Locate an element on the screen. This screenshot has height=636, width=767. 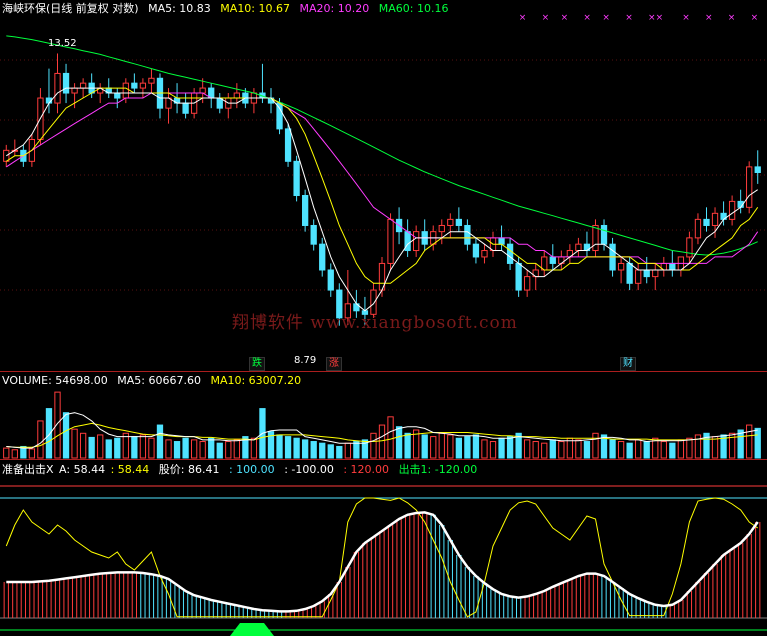
top-marker-11: × is located at coordinates (755, 18).